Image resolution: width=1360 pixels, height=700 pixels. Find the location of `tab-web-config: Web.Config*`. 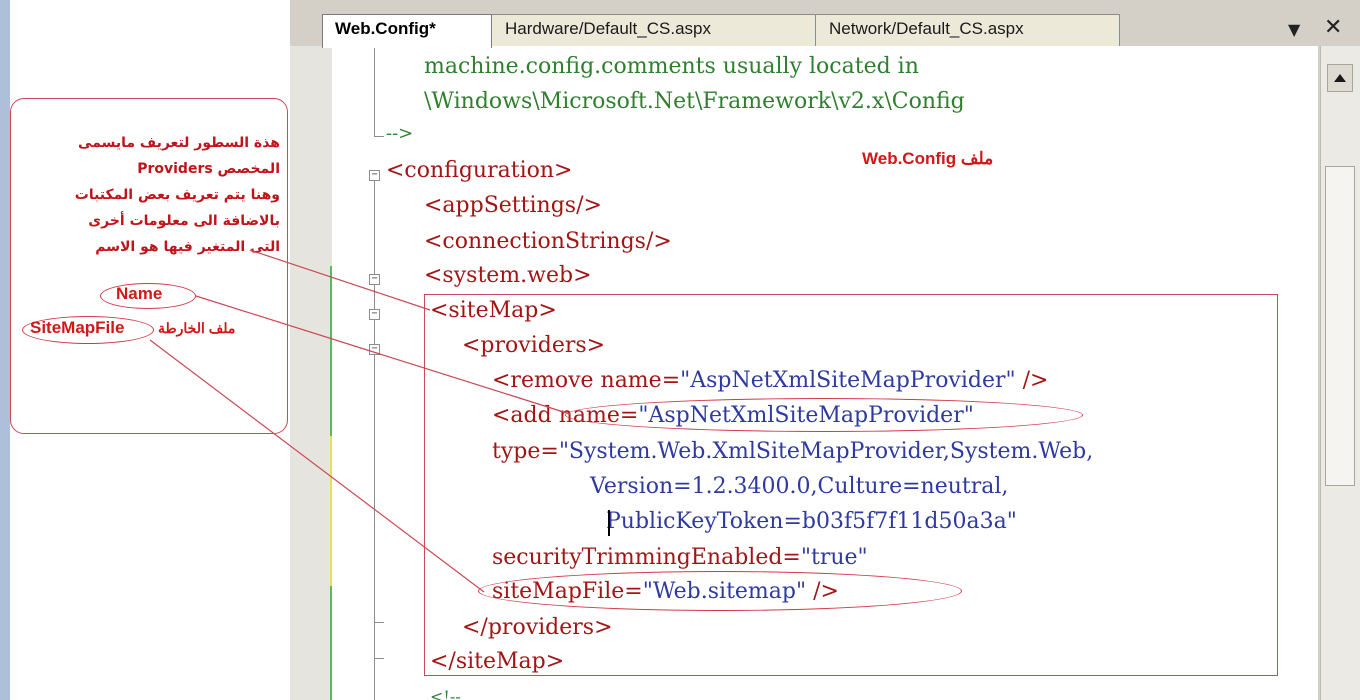

tab-web-config: Web.Config* is located at coordinates (407, 31).